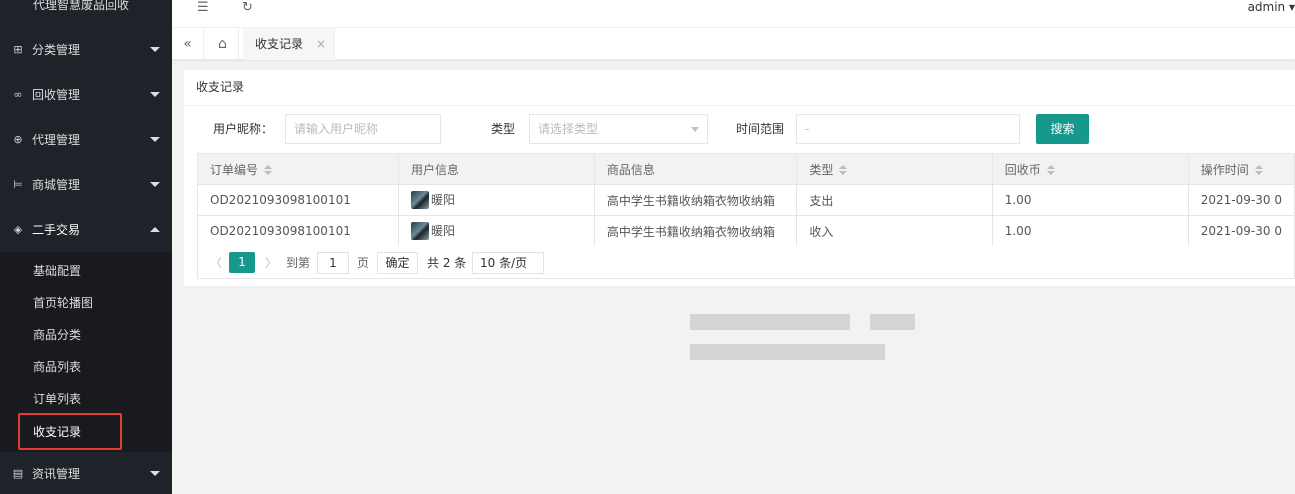 This screenshot has width=1295, height=494. What do you see at coordinates (86, 229) in the screenshot?
I see `sidebar-item-secondhand: ◈ 二手交易` at bounding box center [86, 229].